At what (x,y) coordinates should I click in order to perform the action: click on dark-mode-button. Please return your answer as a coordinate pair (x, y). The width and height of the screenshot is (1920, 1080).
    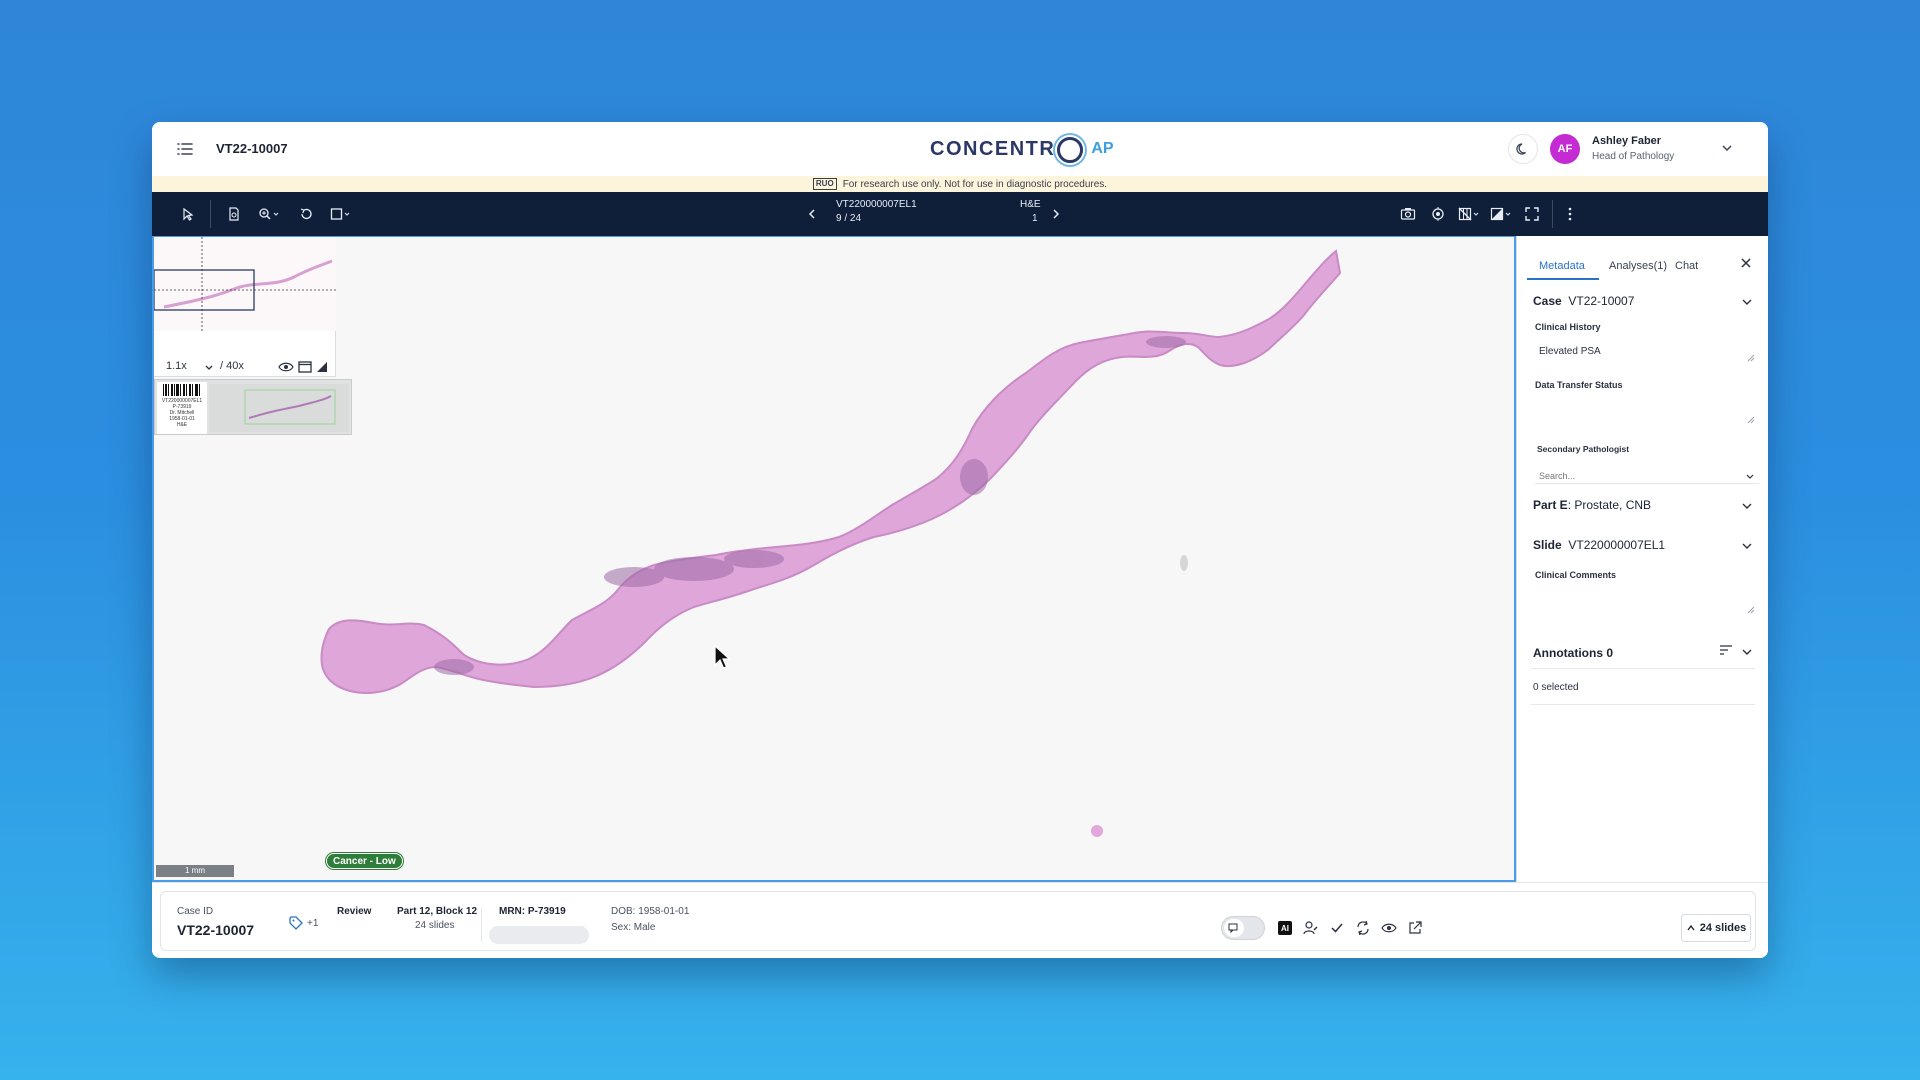
    Looking at the image, I should click on (1523, 149).